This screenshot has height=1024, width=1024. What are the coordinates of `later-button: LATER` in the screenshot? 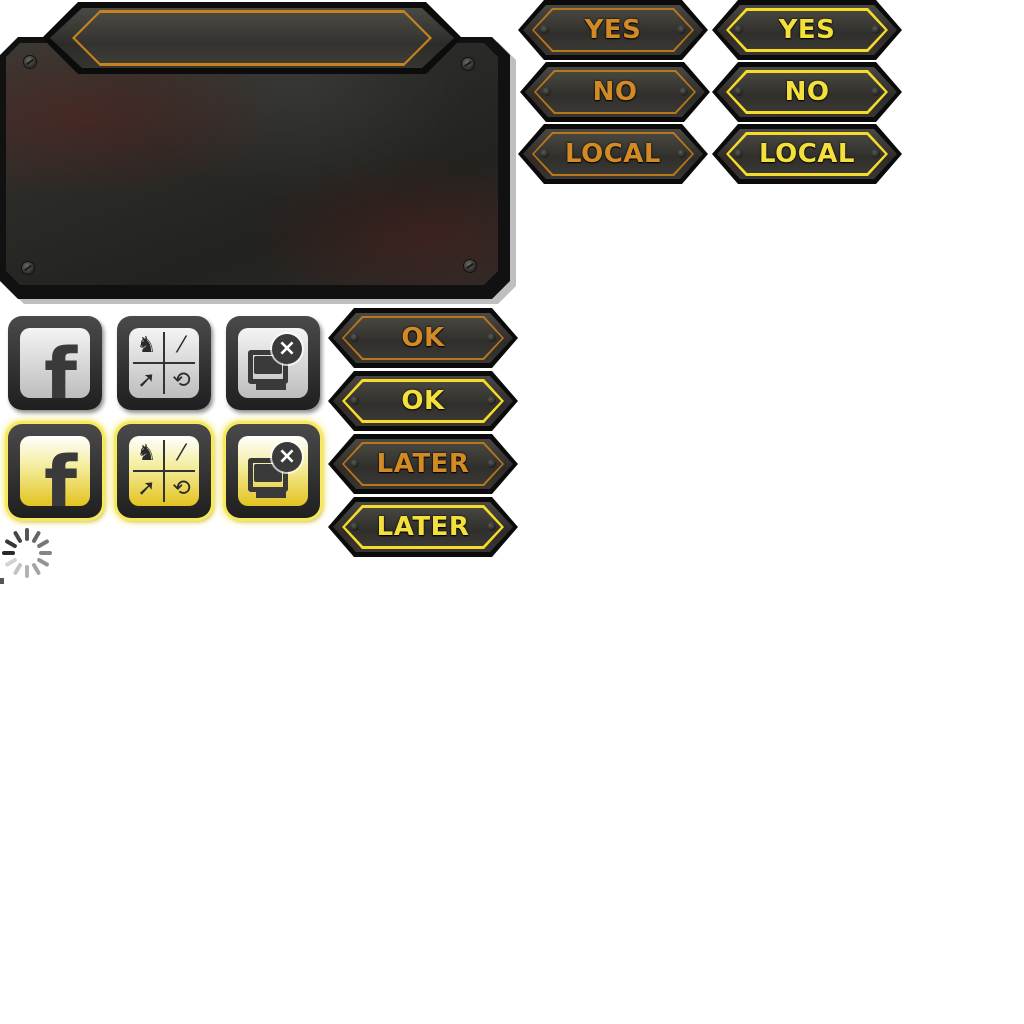 It's located at (423, 464).